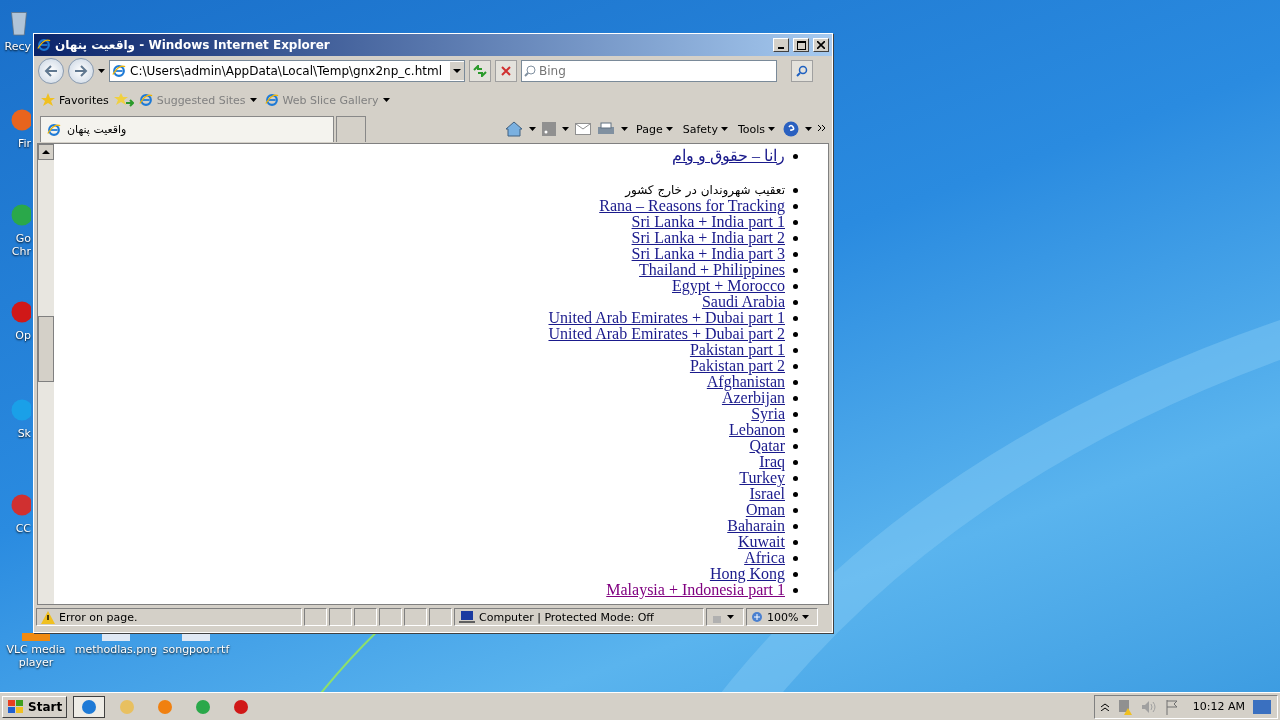  What do you see at coordinates (1171, 706) in the screenshot?
I see `flag-icon` at bounding box center [1171, 706].